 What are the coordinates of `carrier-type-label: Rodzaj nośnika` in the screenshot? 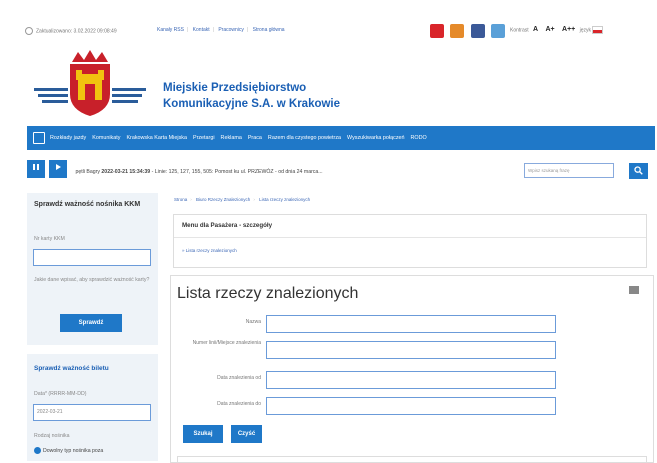 It's located at (52, 436).